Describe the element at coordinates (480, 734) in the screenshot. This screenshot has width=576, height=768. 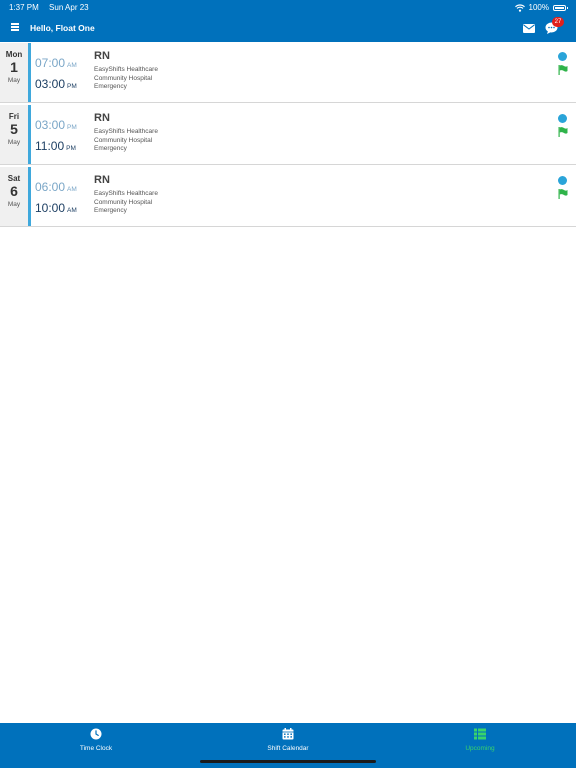
I see `list-icon` at that location.